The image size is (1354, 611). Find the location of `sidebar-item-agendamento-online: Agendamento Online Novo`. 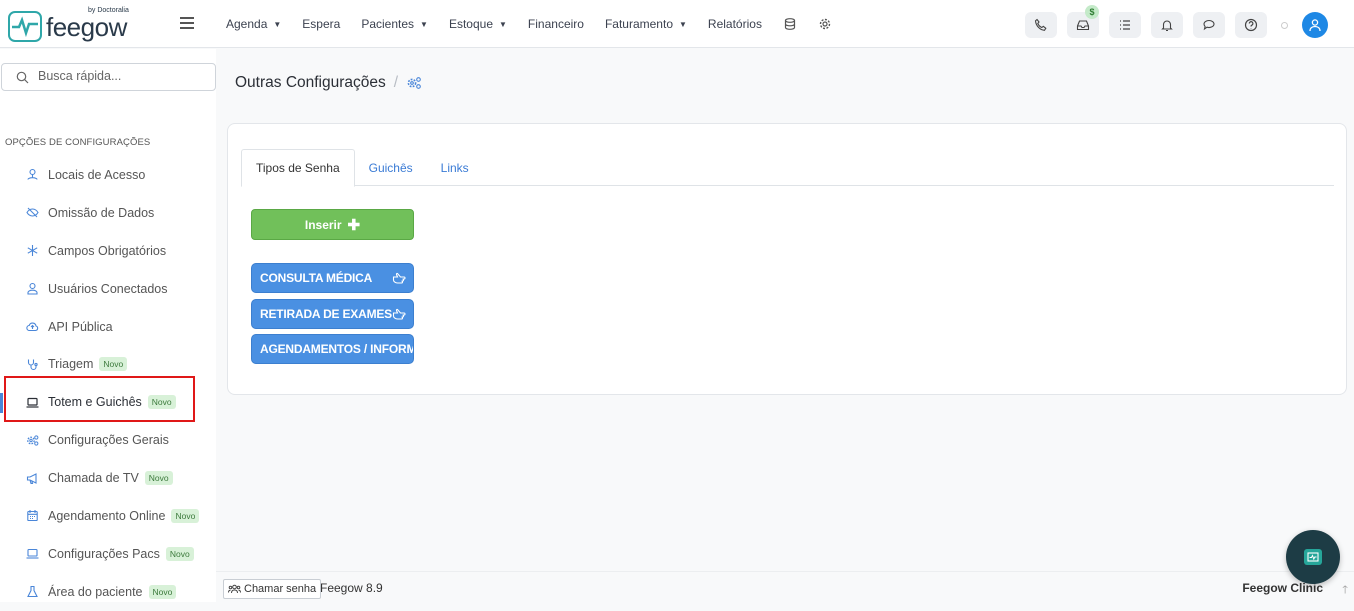

sidebar-item-agendamento-online: Agendamento Online Novo is located at coordinates (108, 516).